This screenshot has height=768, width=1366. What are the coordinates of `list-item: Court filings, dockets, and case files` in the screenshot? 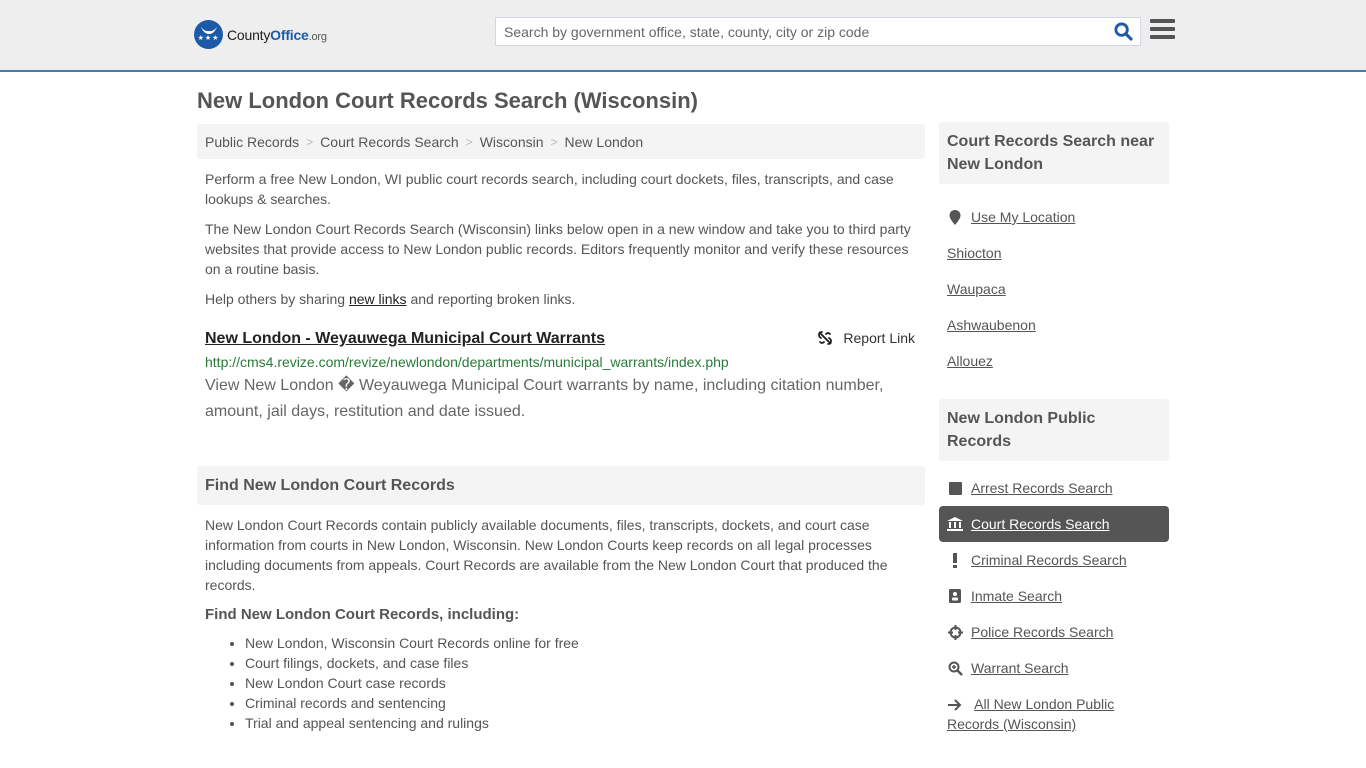 It's located at (585, 663).